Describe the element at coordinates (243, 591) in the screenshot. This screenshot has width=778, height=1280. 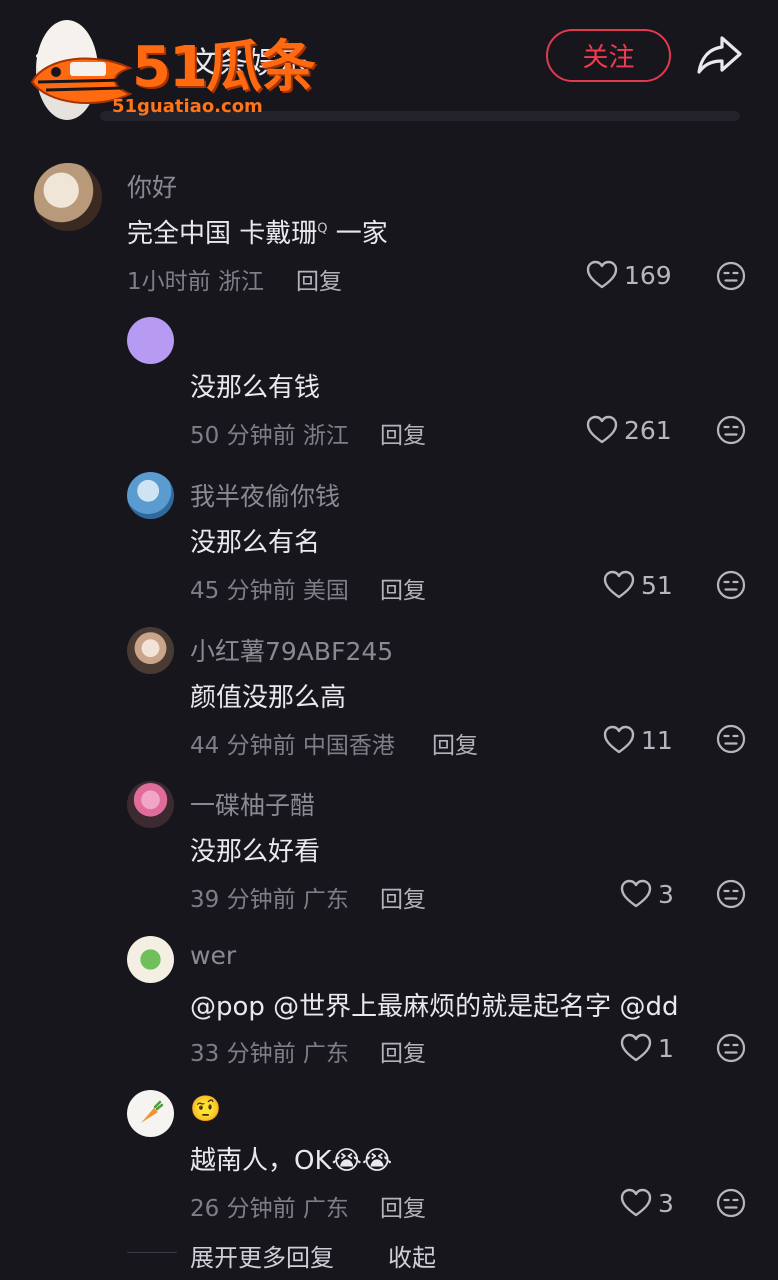
I see `comment-time: 45 分钟前` at that location.